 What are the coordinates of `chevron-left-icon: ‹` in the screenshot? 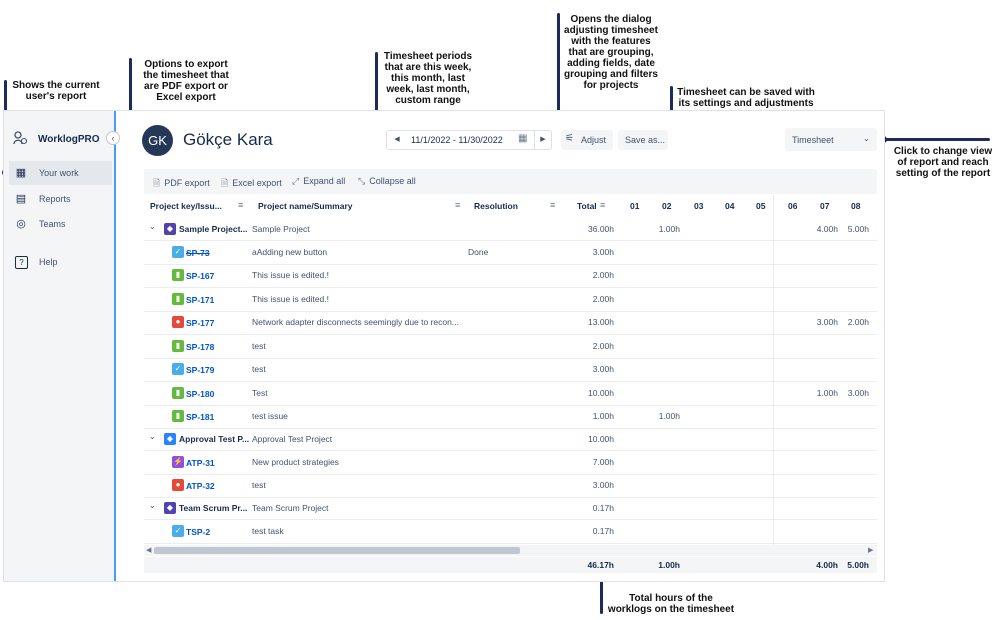 It's located at (113, 138).